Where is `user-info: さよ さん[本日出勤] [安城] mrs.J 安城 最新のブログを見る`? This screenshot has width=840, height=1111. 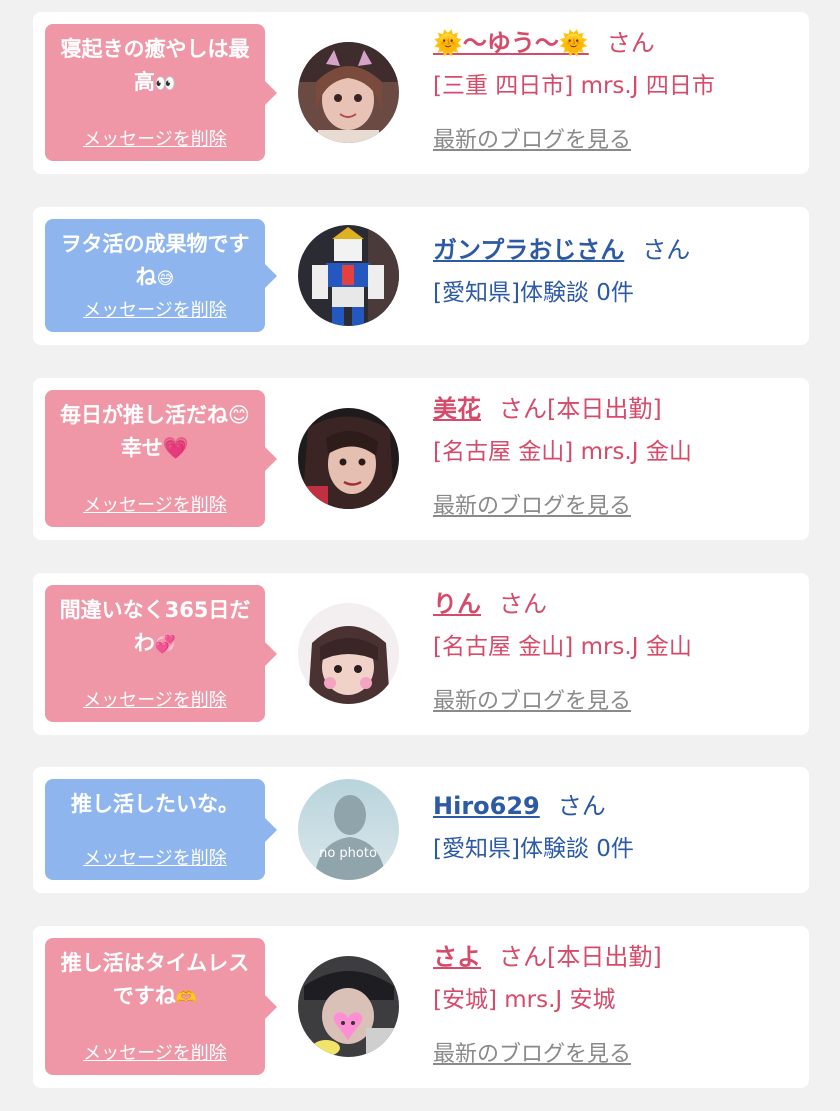
user-info: さよ さん[本日出勤] [安城] mrs.J 安城 最新のブログを見る is located at coordinates (616, 1005).